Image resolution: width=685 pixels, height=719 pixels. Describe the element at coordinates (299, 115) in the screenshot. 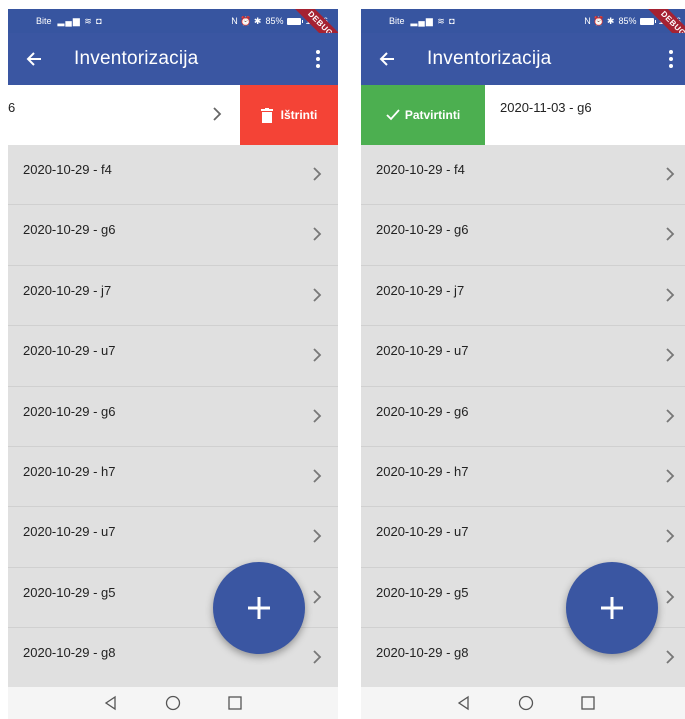

I see `delete-label: Ištrinti` at that location.